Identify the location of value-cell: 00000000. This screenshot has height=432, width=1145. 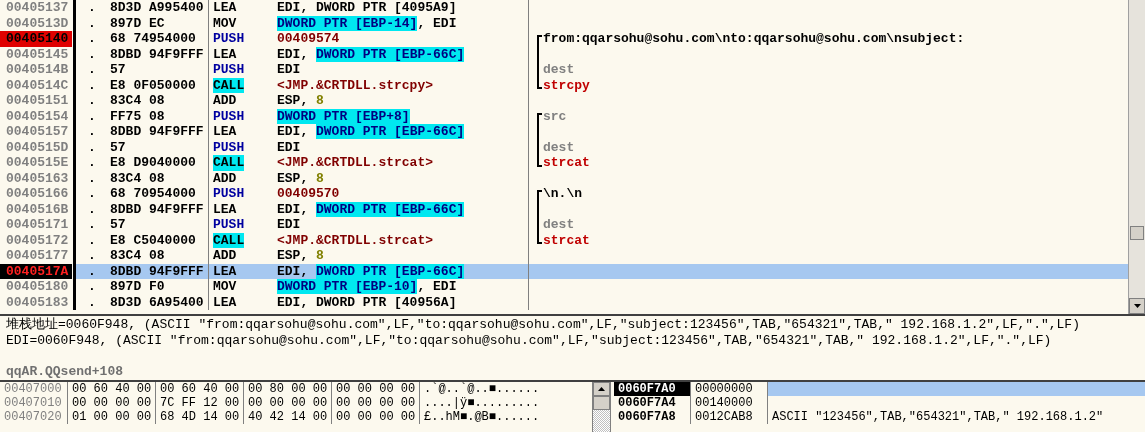
(729, 389).